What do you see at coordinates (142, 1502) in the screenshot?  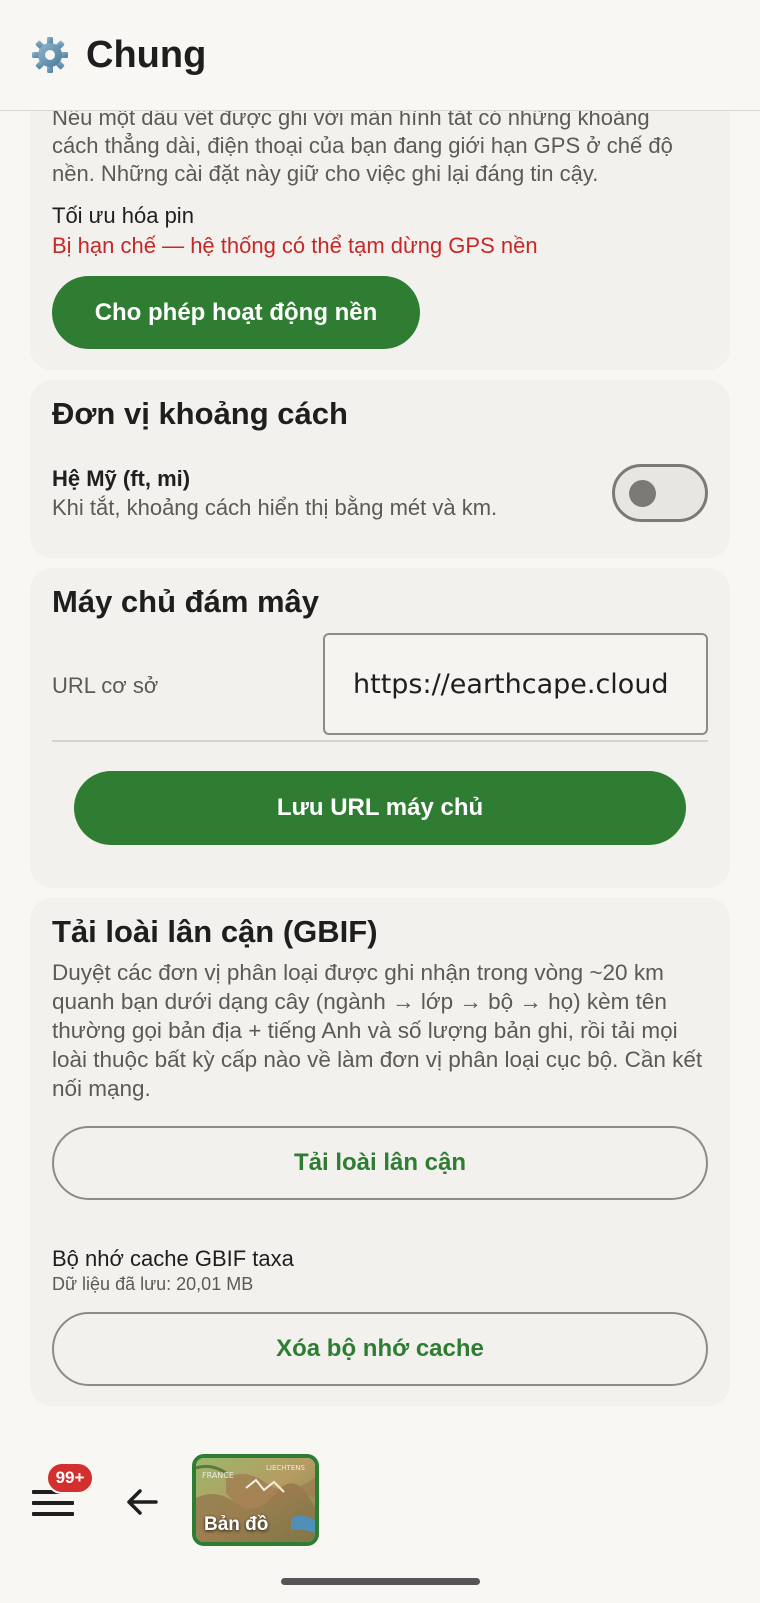 I see `back-arrow-icon` at bounding box center [142, 1502].